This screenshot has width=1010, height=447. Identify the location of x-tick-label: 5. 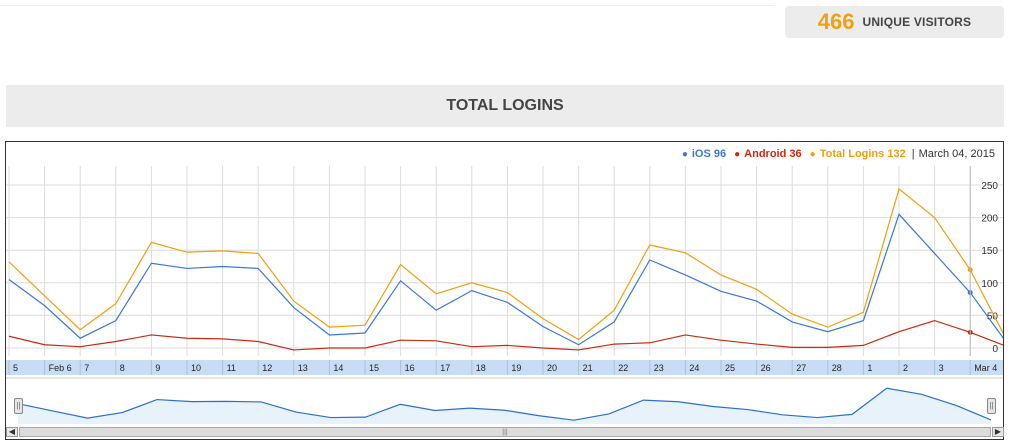
(15, 368).